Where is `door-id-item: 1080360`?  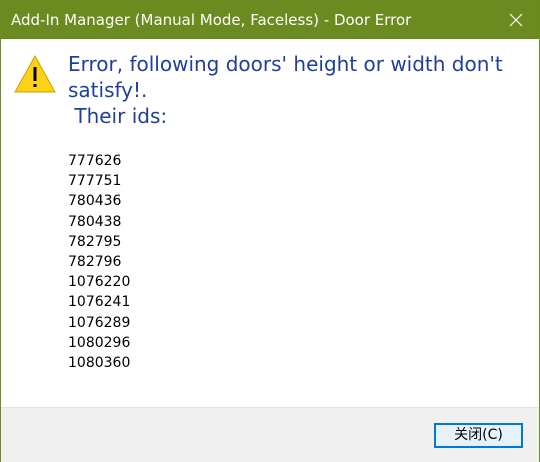 door-id-item: 1080360 is located at coordinates (99, 363).